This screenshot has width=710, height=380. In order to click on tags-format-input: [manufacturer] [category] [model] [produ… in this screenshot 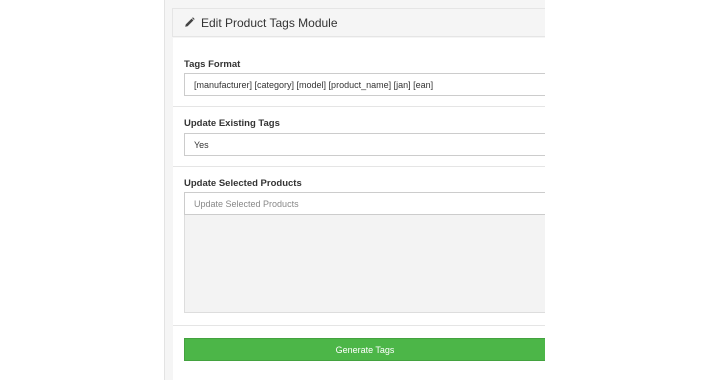, I will do `click(364, 84)`.